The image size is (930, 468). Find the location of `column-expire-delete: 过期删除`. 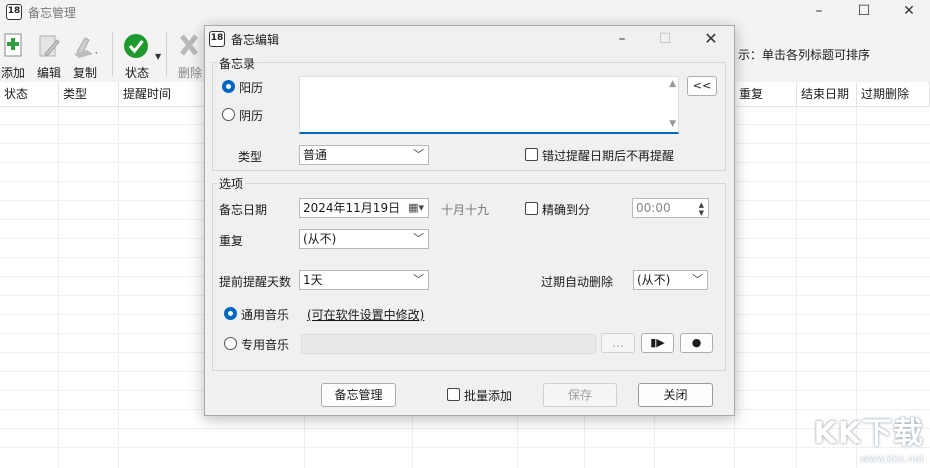

column-expire-delete: 过期删除 is located at coordinates (893, 94).